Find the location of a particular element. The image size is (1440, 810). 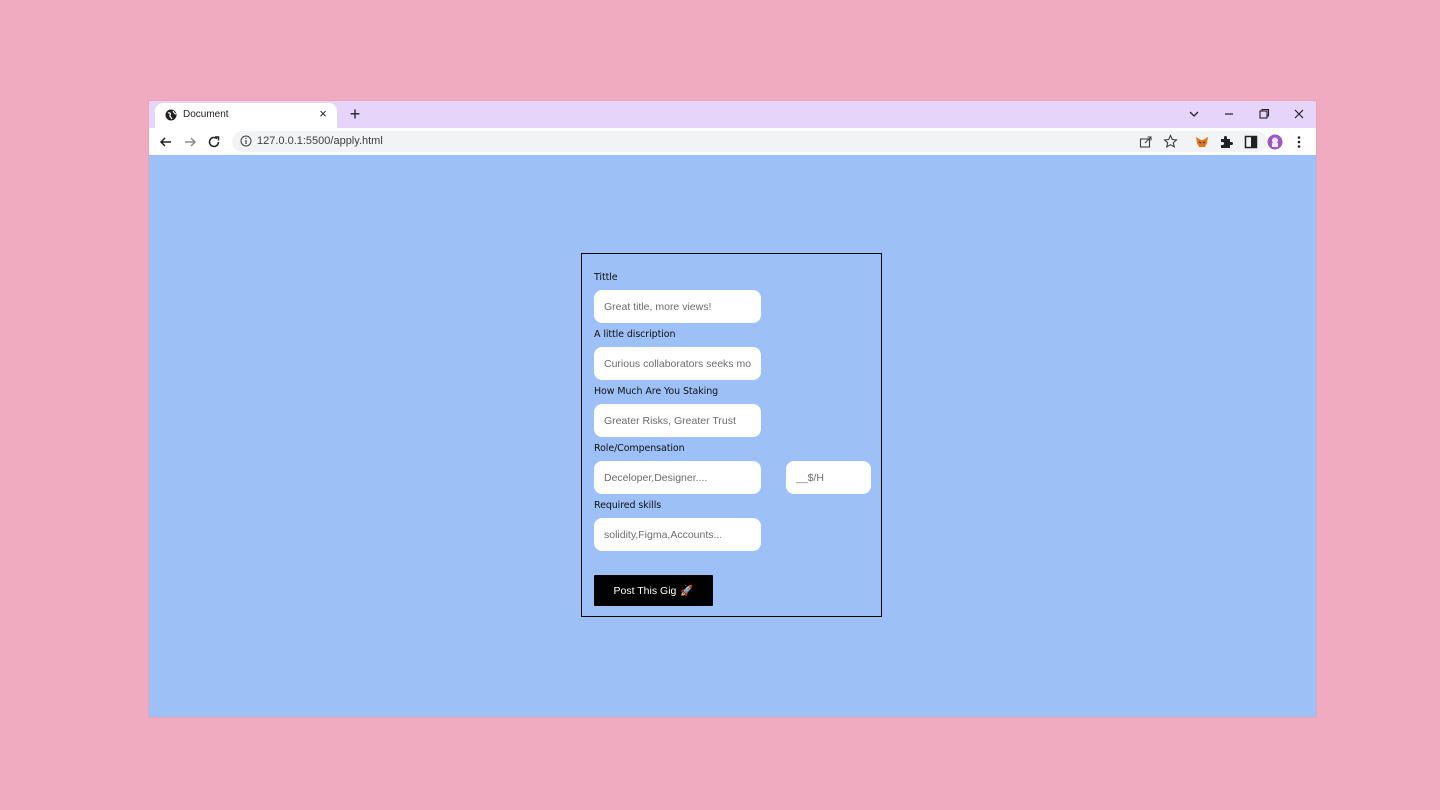

browser-toolbar: 127.0.0.1:5500/apply.html is located at coordinates (732, 141).